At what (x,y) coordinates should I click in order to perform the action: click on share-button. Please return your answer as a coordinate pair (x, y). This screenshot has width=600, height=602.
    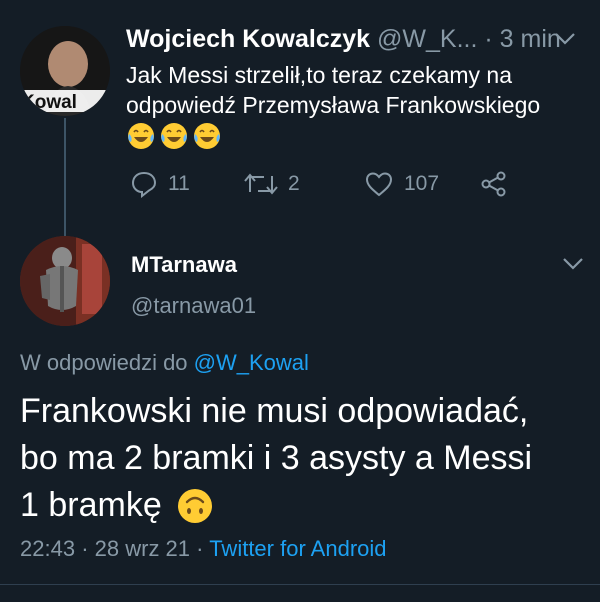
    Looking at the image, I should click on (494, 184).